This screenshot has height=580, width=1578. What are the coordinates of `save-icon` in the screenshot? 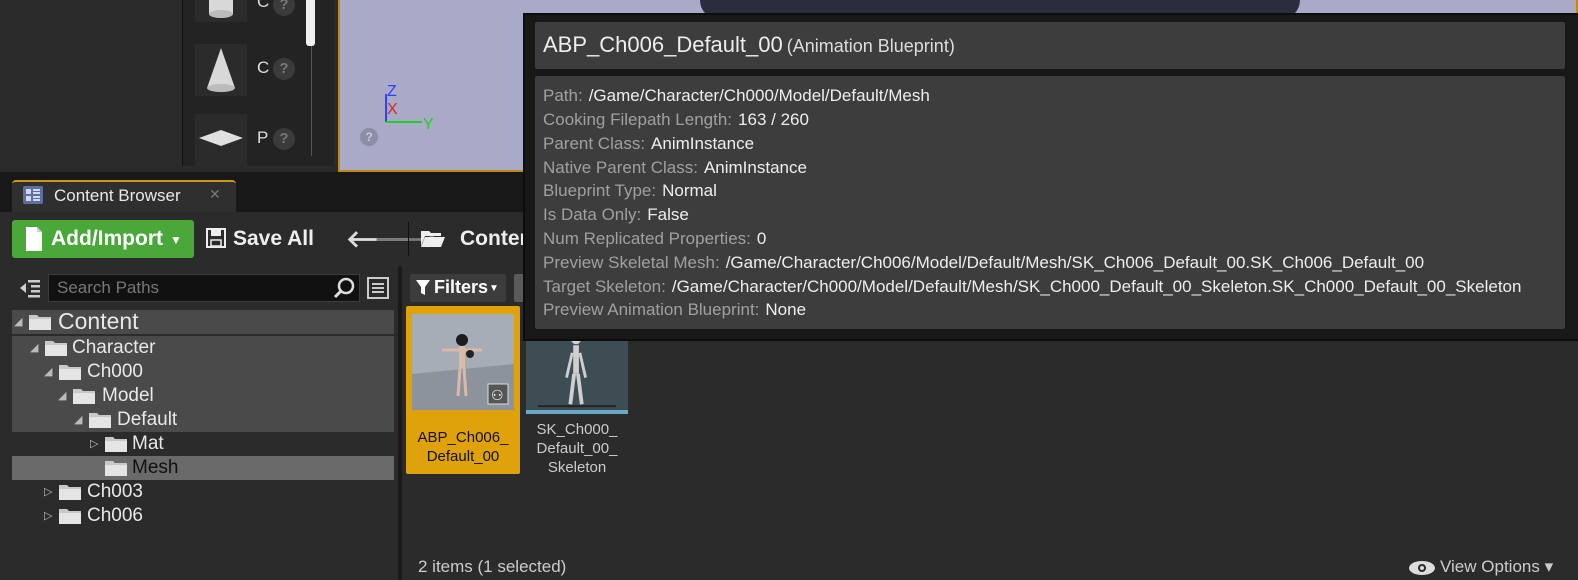 It's located at (216, 238).